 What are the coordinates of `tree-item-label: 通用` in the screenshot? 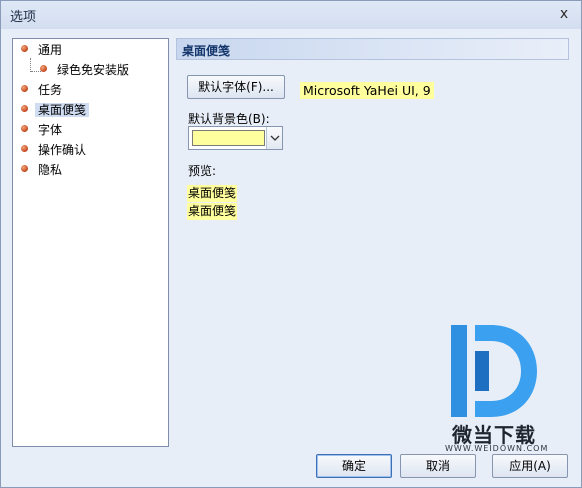 It's located at (50, 49).